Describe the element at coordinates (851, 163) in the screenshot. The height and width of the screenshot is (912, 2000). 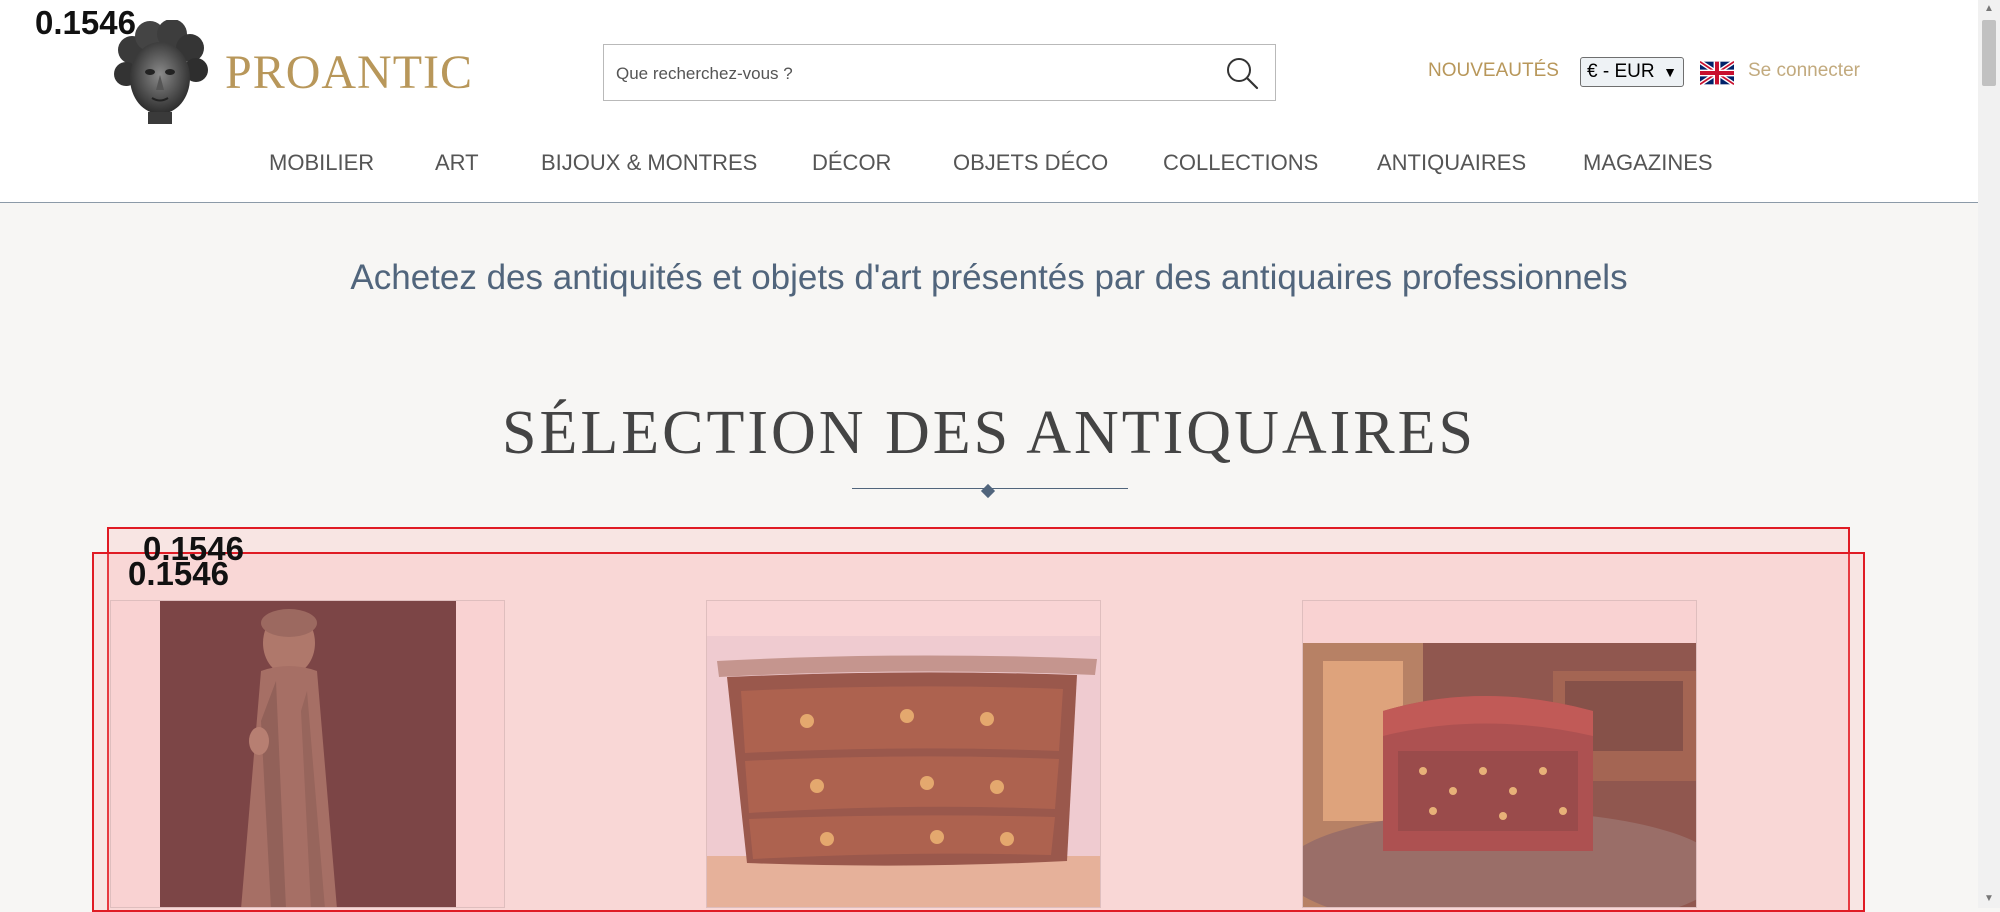
I see `nav-item-decor: DÉCOR` at that location.